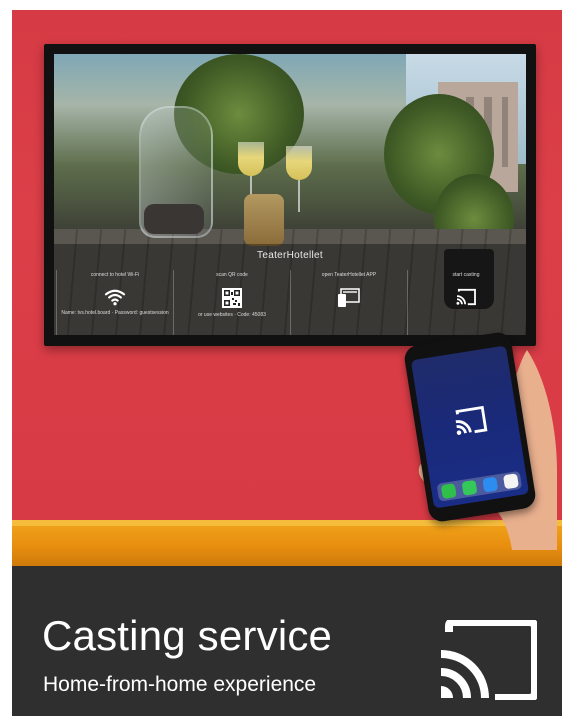 Image resolution: width=574 pixels, height=722 pixels. I want to click on music-app-icon, so click(510, 481).